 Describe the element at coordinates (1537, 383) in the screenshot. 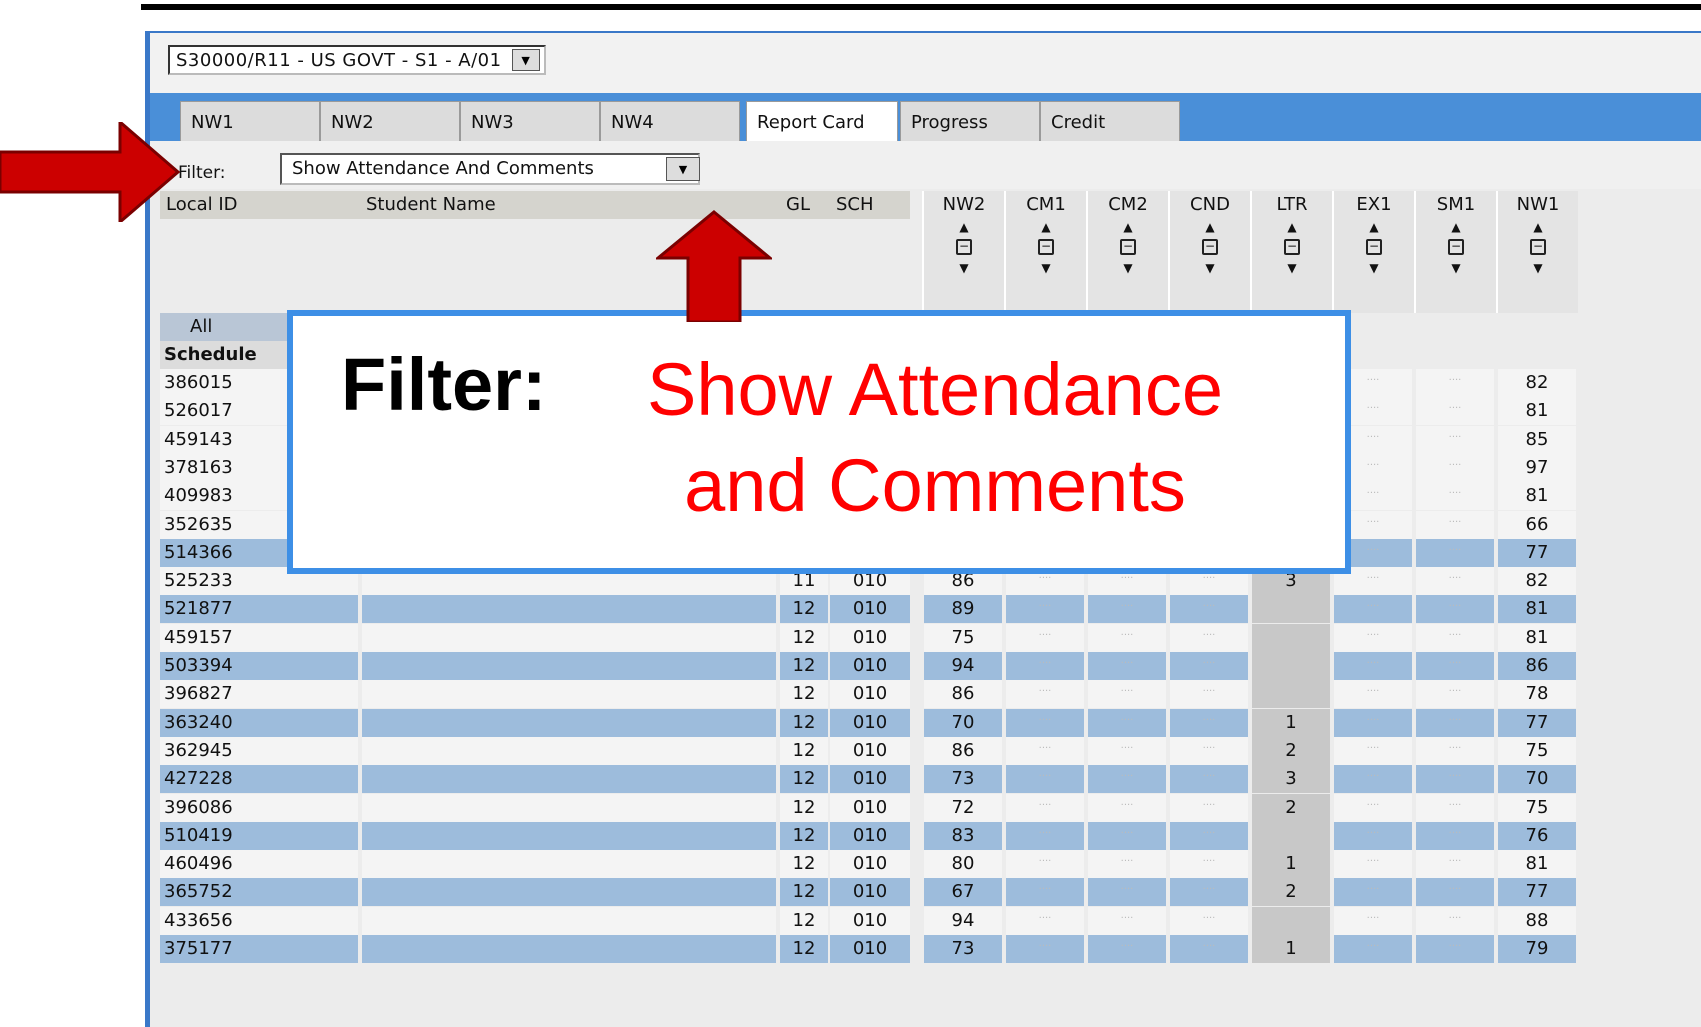

I see `nw1-cell: 82` at that location.